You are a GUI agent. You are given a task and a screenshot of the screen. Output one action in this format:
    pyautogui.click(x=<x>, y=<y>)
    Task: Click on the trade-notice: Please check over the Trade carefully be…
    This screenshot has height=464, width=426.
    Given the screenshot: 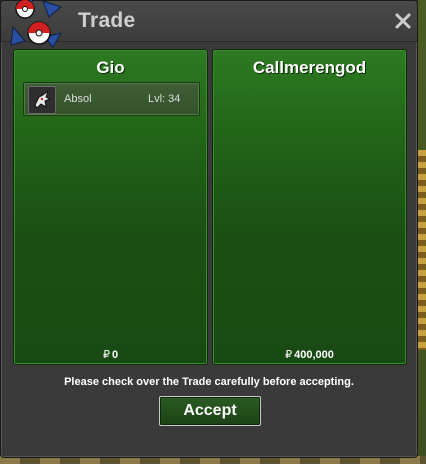 What is the action you would take?
    pyautogui.click(x=209, y=382)
    